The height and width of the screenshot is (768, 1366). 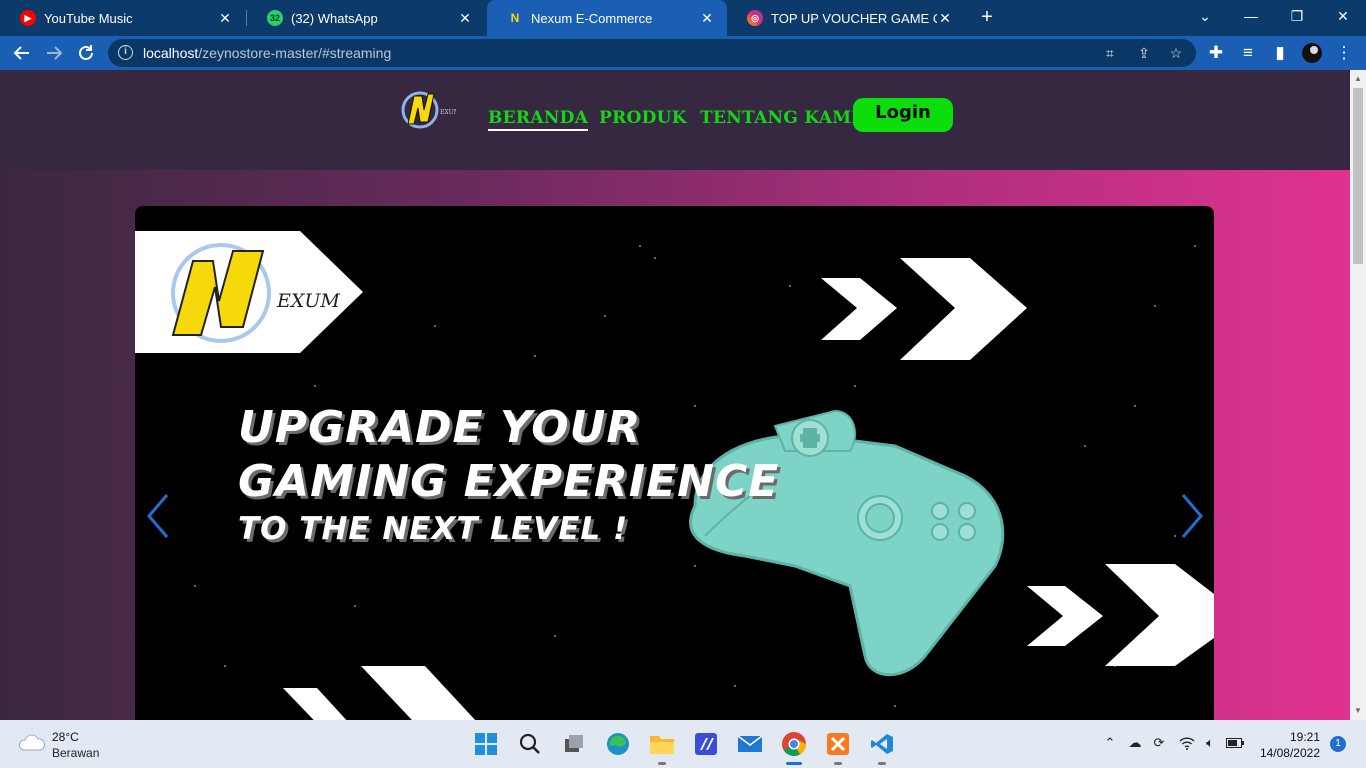 What do you see at coordinates (882, 747) in the screenshot?
I see `vscode-icon` at bounding box center [882, 747].